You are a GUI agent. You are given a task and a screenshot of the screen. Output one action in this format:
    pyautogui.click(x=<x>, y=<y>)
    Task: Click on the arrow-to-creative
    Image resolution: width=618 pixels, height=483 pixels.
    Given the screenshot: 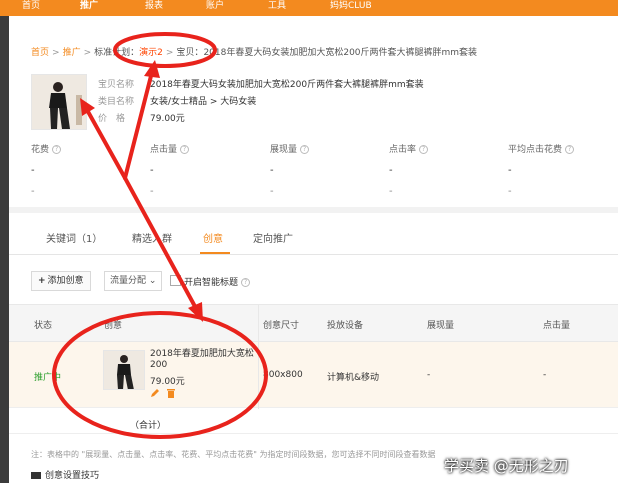 What is the action you would take?
    pyautogui.click(x=161, y=245)
    